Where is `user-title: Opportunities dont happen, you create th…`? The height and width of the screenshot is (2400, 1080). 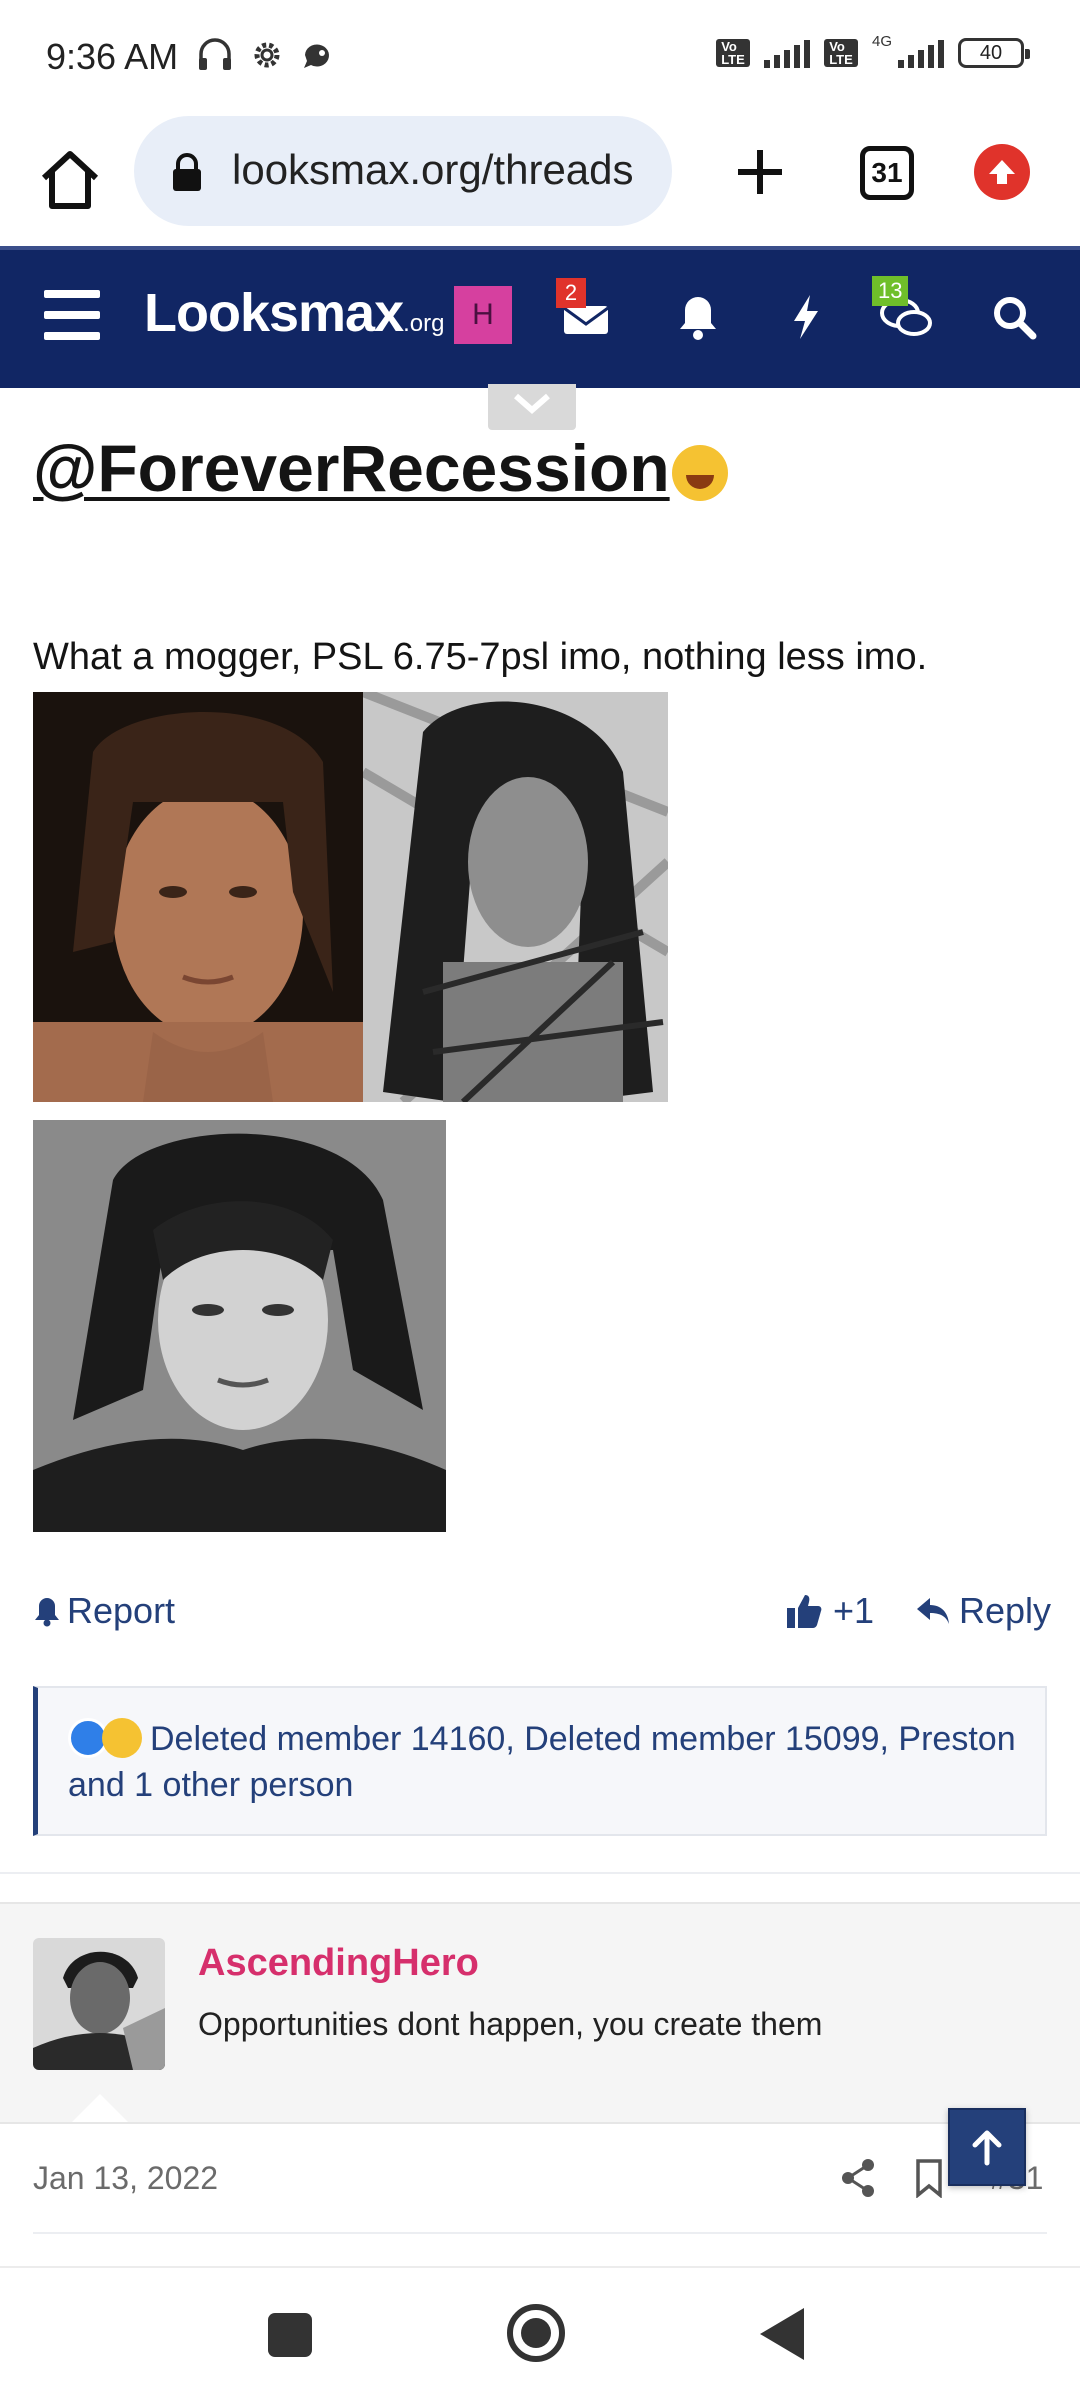
user-title: Opportunities dont happen, you create th… is located at coordinates (510, 2024).